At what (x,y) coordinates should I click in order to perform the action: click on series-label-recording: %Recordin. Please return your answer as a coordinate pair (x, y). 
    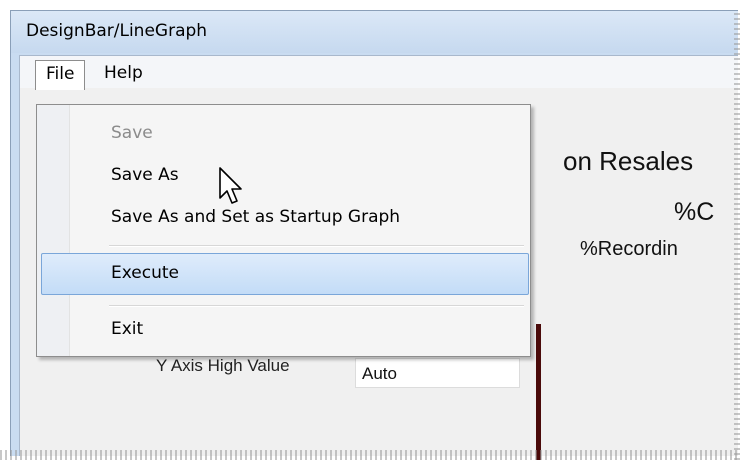
    Looking at the image, I should click on (629, 249).